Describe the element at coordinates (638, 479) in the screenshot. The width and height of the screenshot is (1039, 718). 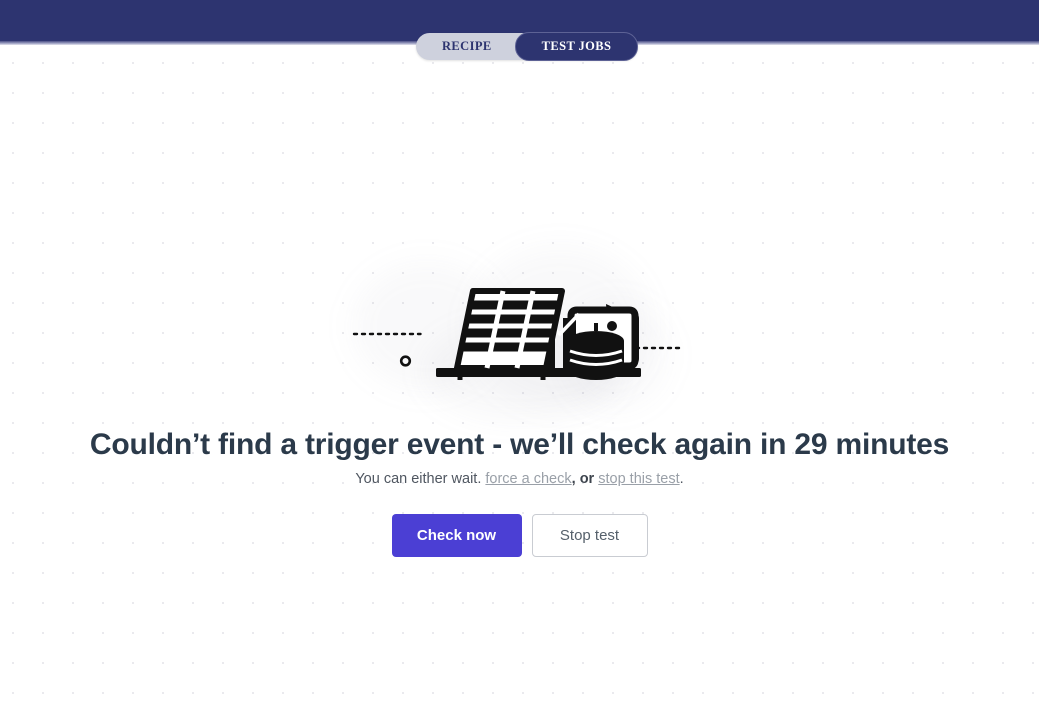
I see `stop-this-test-link: stop this test` at that location.